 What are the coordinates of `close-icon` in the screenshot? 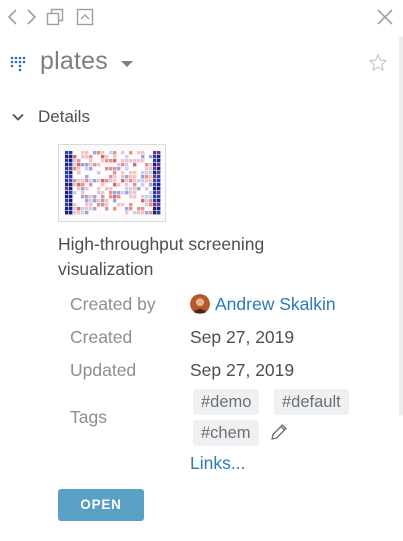 It's located at (385, 17).